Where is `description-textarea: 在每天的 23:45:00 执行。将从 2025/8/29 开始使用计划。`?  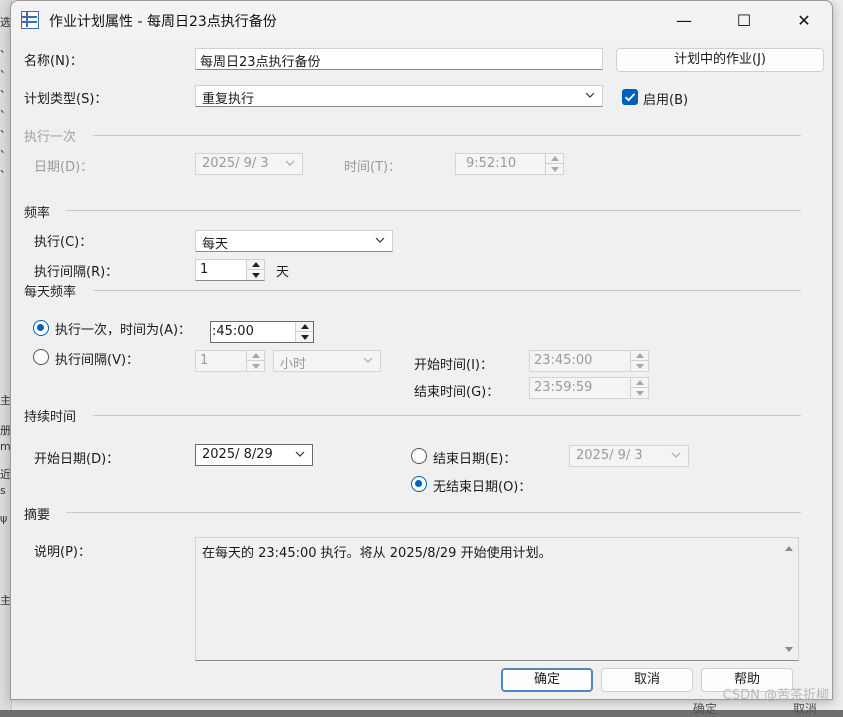
description-textarea: 在每天的 23:45:00 执行。将从 2025/8/29 开始使用计划。 is located at coordinates (497, 599).